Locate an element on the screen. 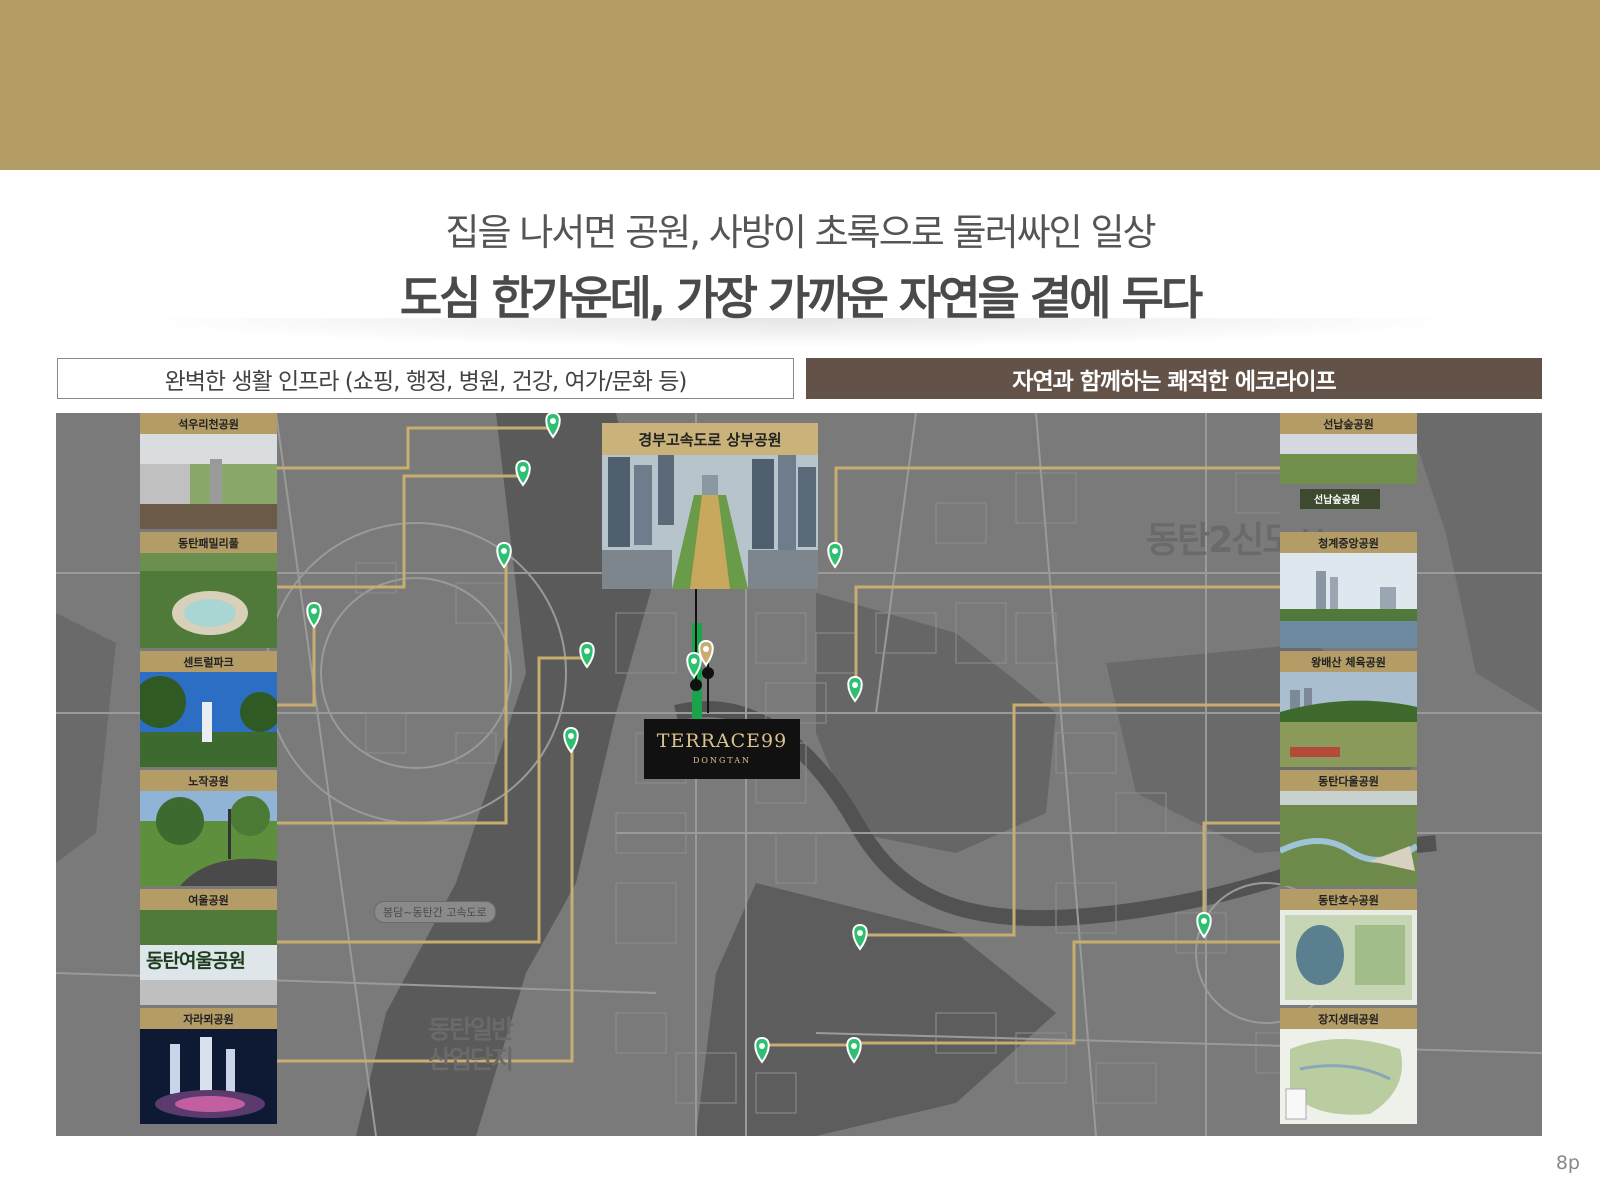 This screenshot has height=1189, width=1600. park-card-seonnap: 선납숲공원 선납숲공원 is located at coordinates (1348, 471).